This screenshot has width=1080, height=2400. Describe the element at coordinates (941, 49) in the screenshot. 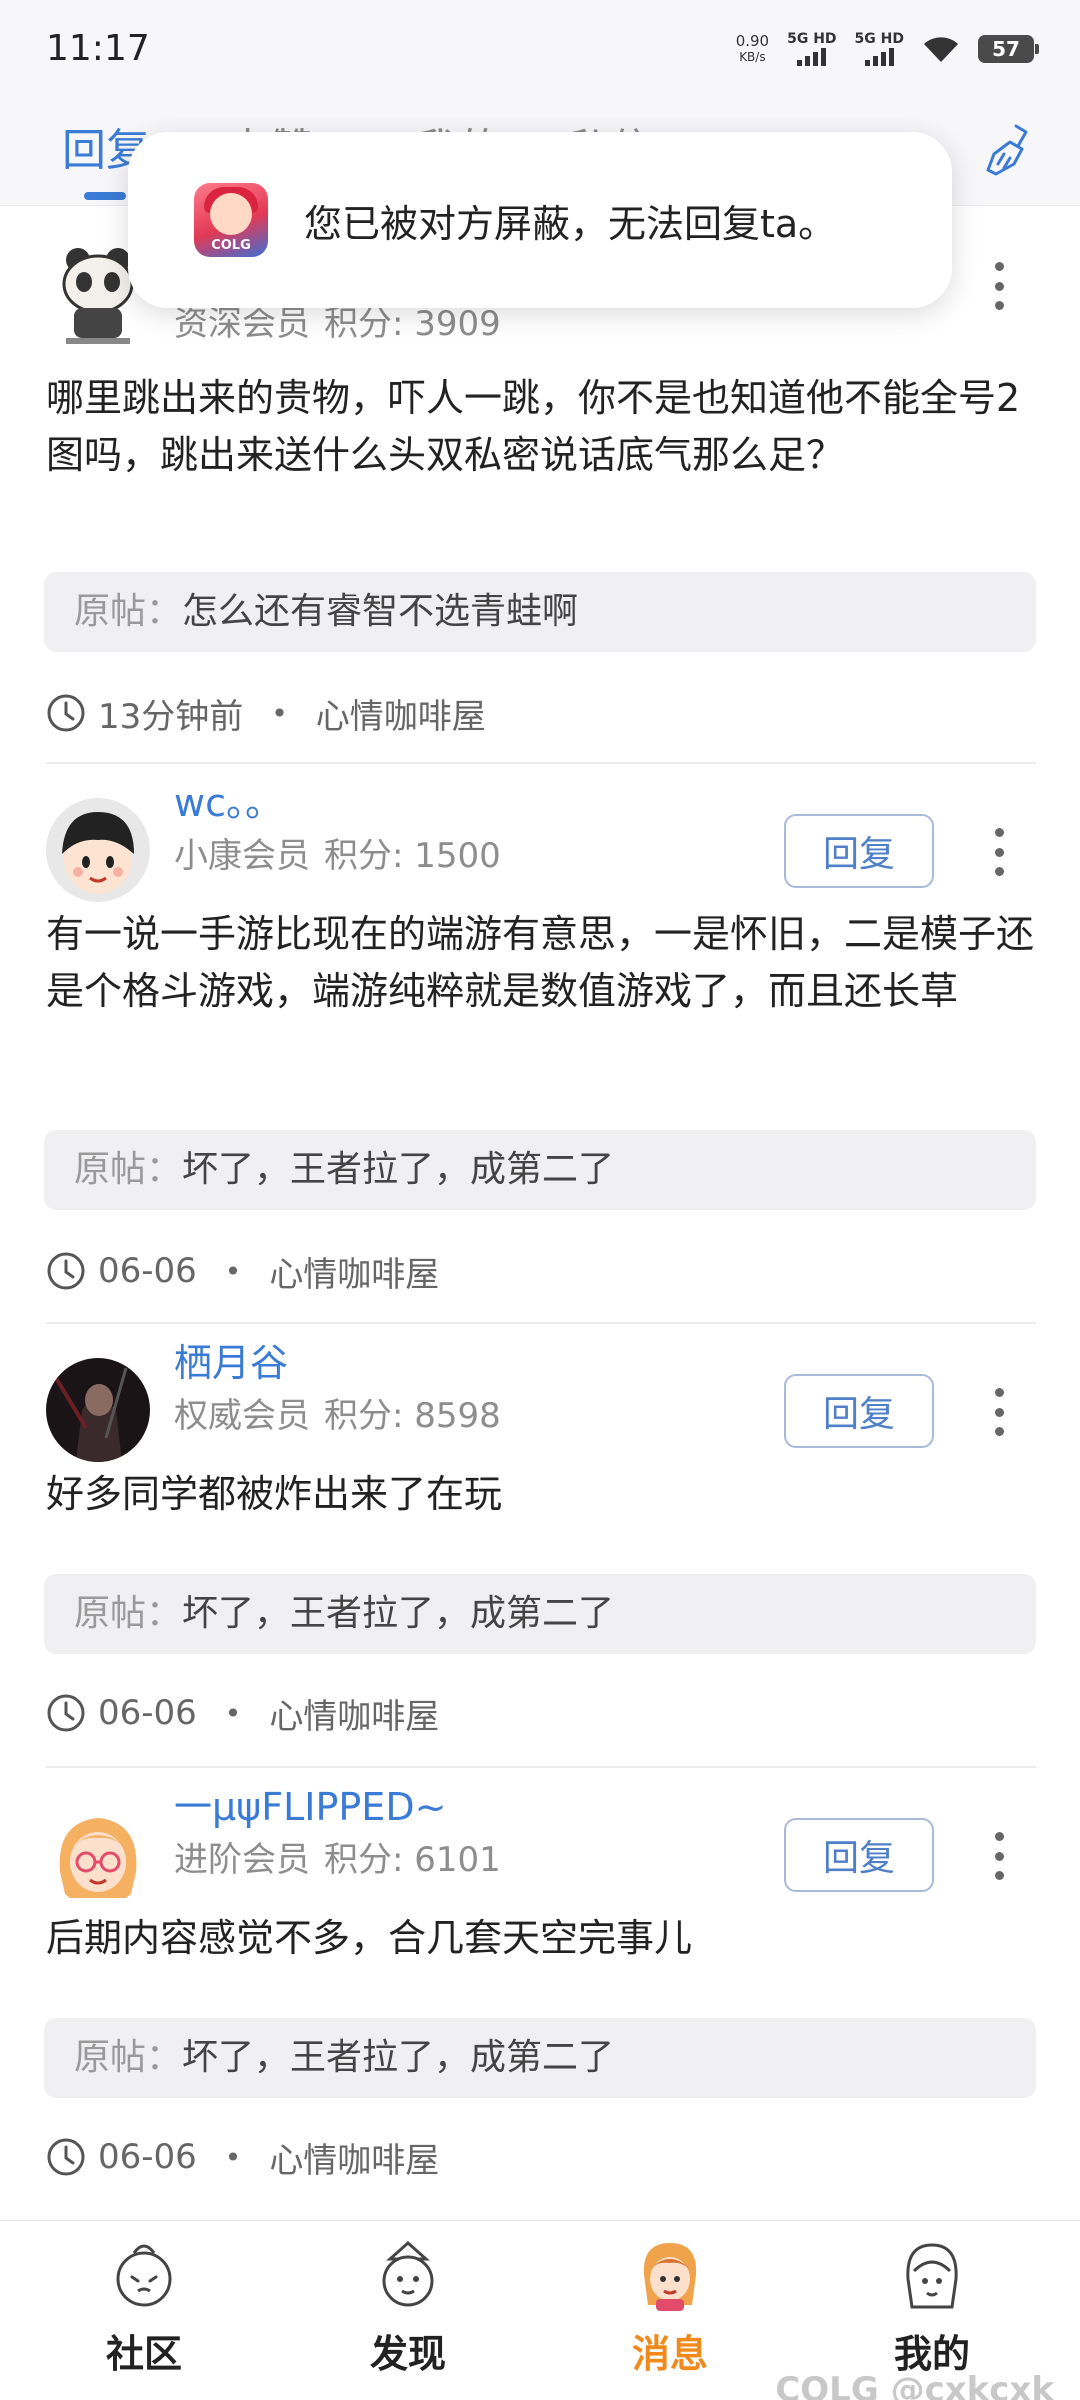

I see `wifi-icon` at that location.